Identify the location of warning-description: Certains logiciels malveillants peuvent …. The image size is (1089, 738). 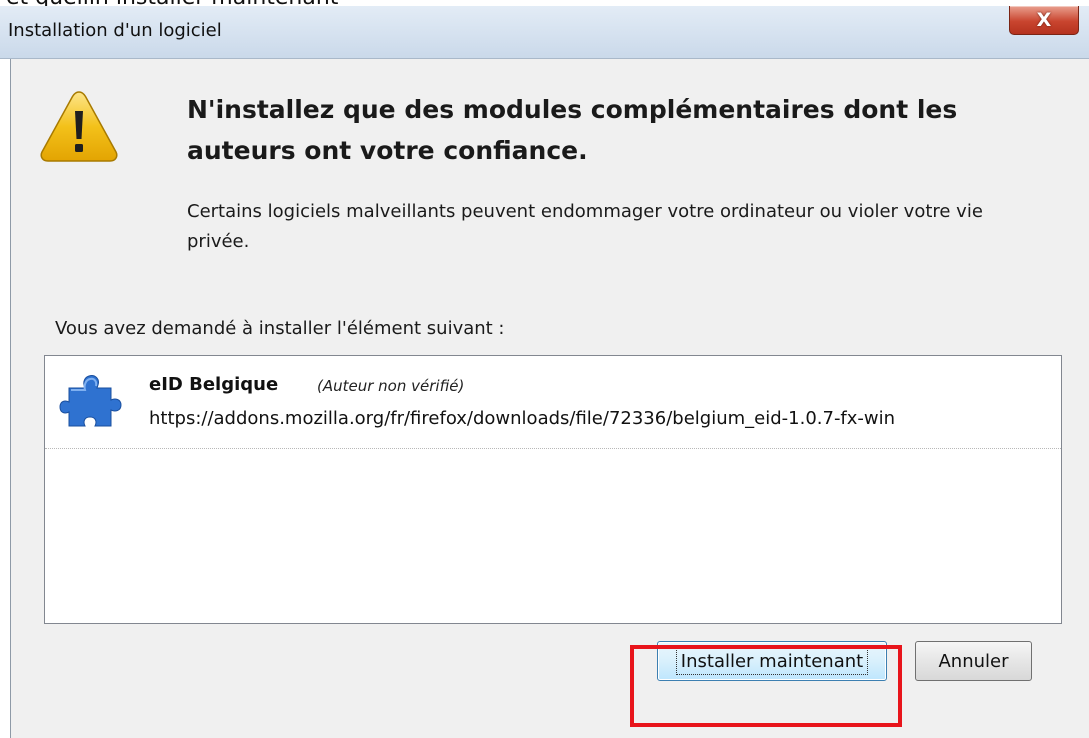
(585, 226).